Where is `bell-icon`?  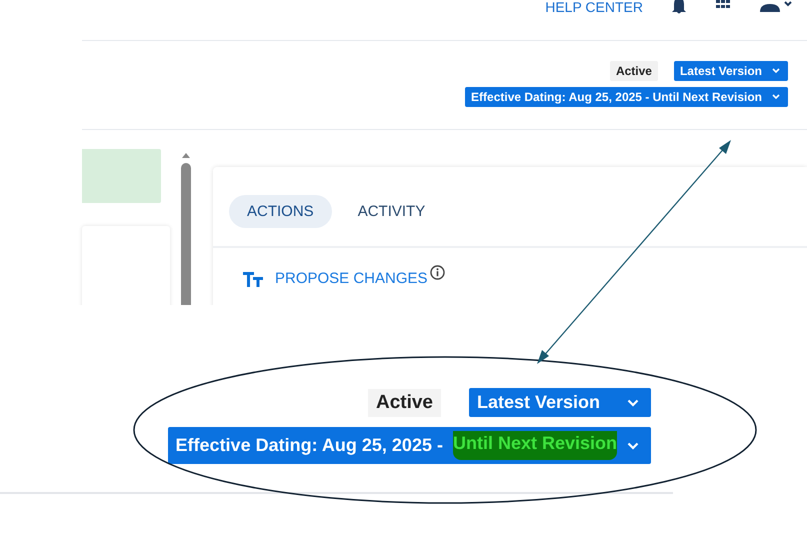 bell-icon is located at coordinates (679, 7).